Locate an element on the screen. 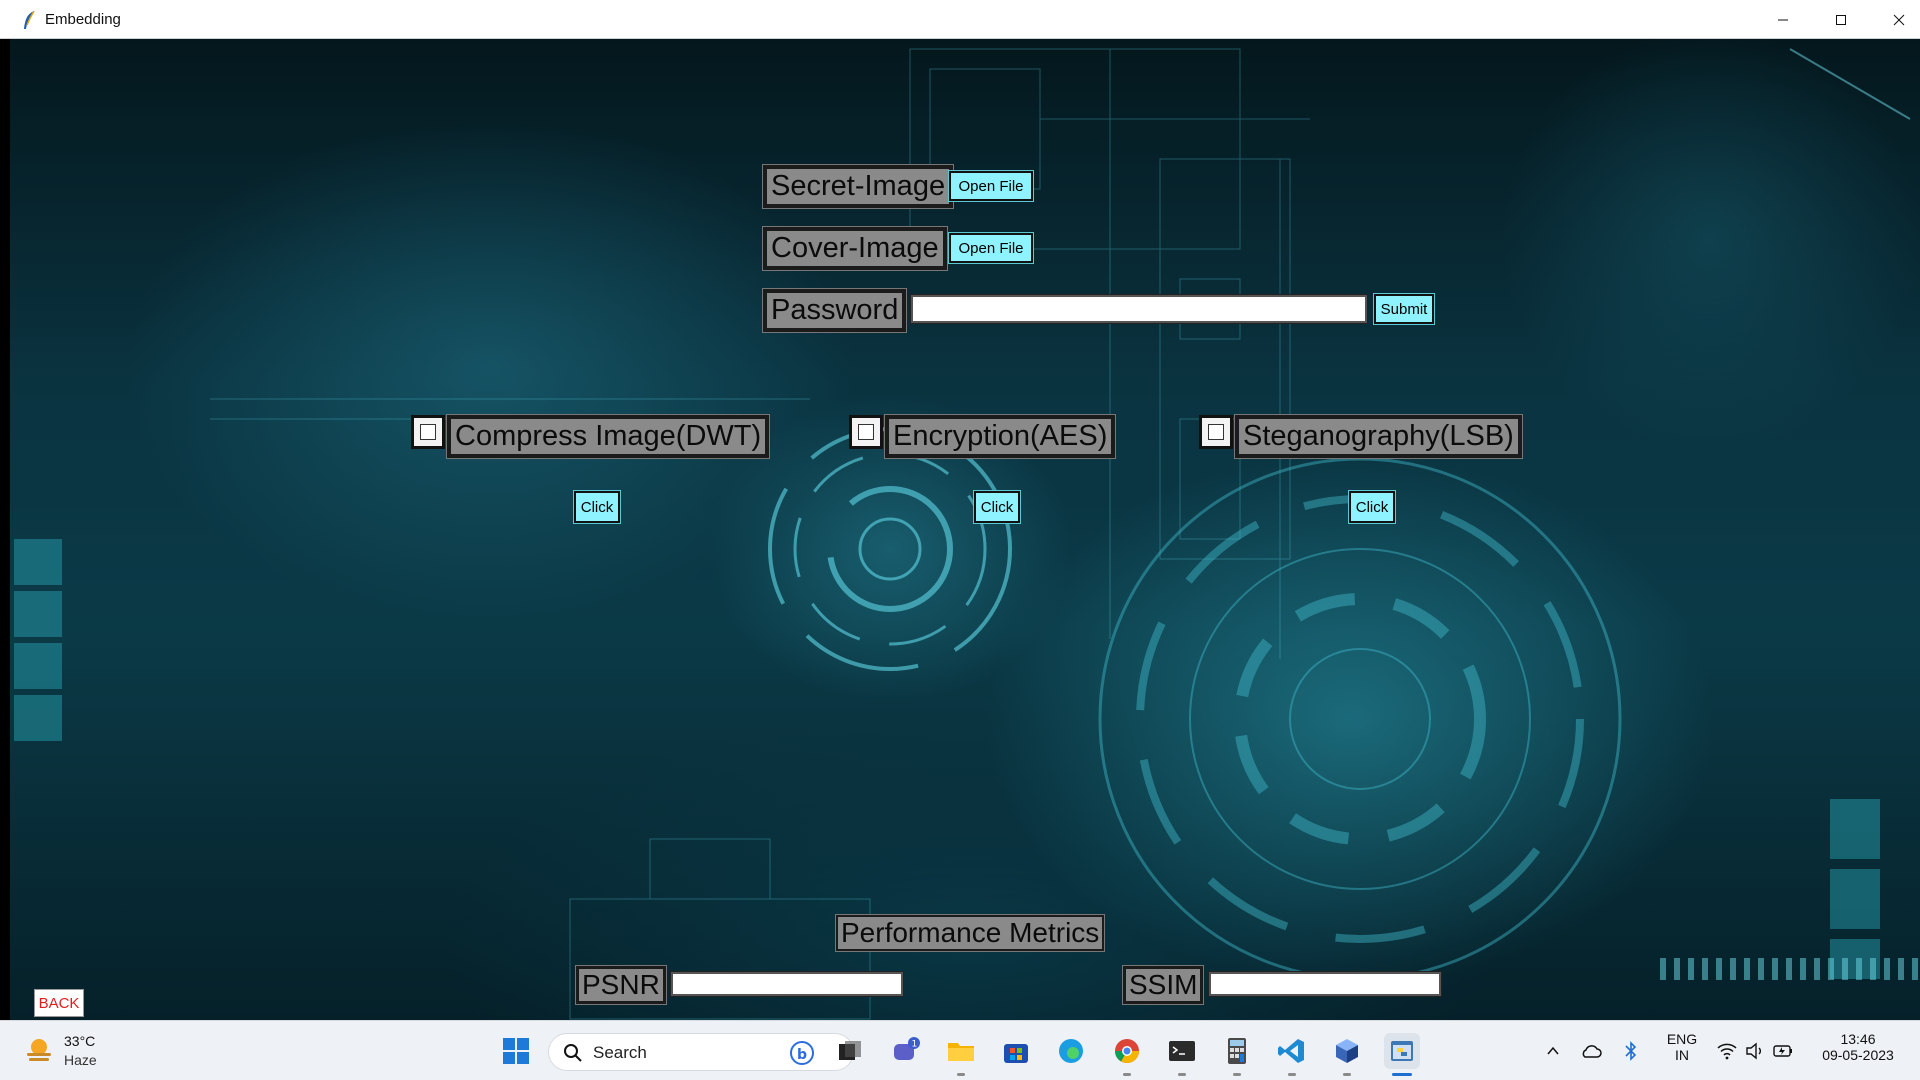 Image resolution: width=1920 pixels, height=1080 pixels. svg-text: b is located at coordinates (802, 1055).